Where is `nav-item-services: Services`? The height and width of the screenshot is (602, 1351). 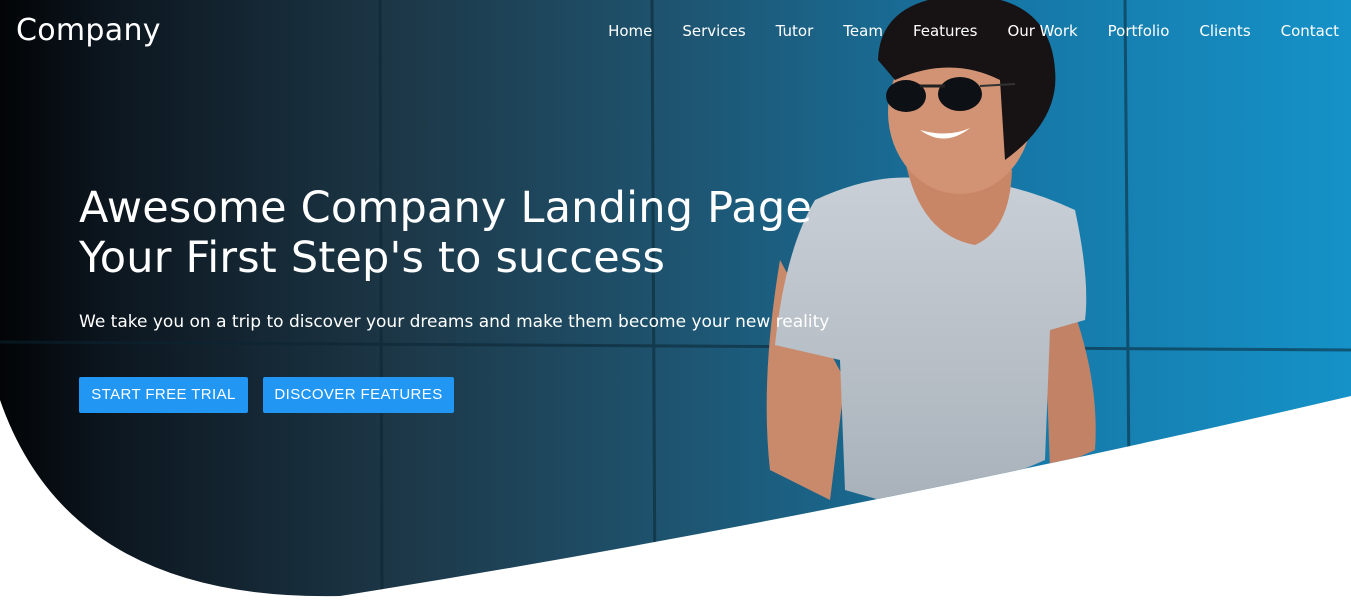 nav-item-services: Services is located at coordinates (713, 31).